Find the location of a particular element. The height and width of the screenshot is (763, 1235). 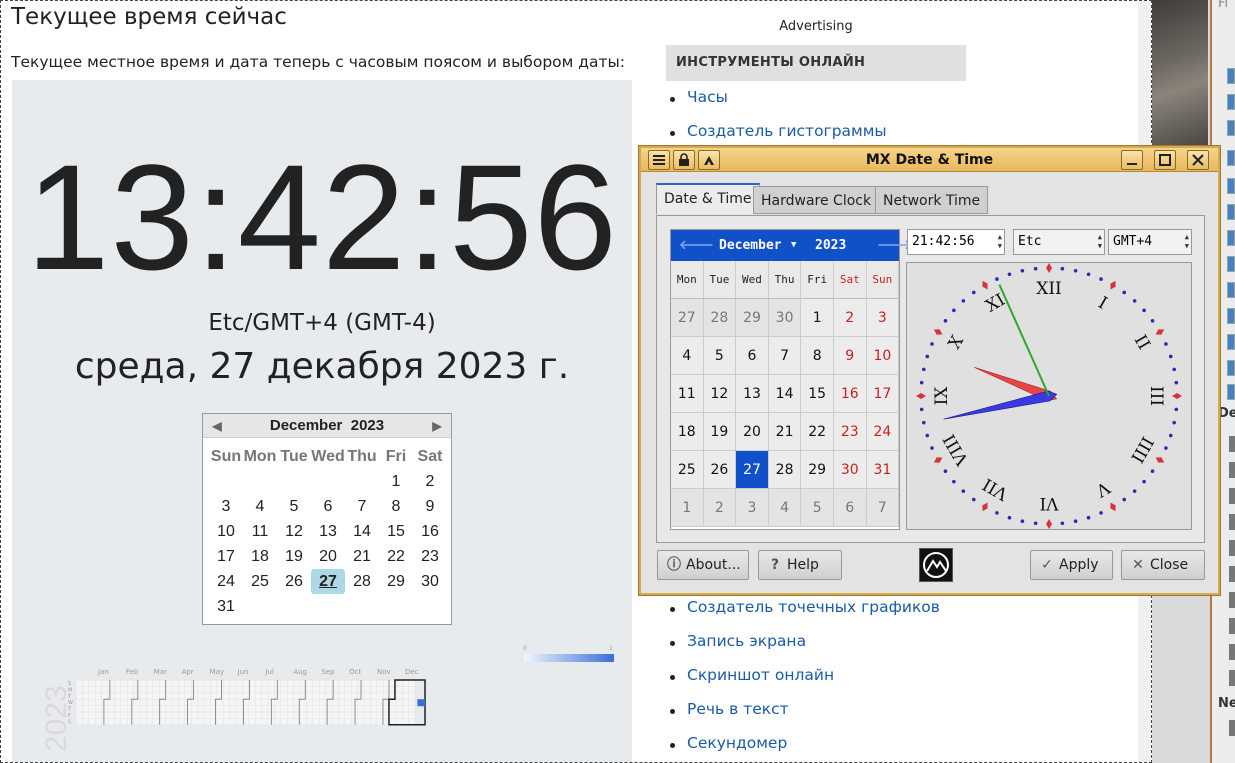

tab-network-time: Network Time is located at coordinates (932, 200).